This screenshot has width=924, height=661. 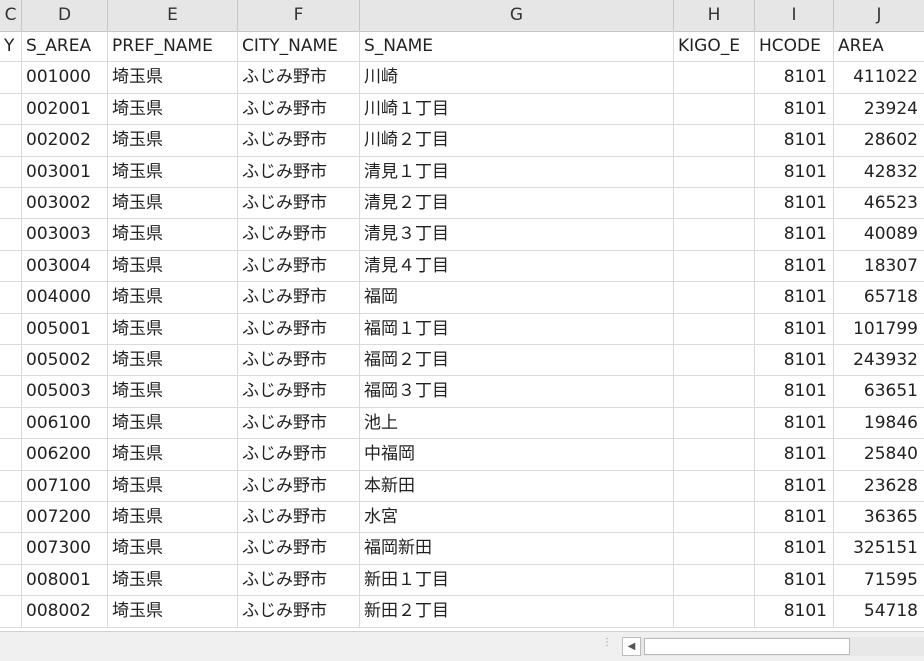 I want to click on column-header-f: F, so click(x=299, y=15).